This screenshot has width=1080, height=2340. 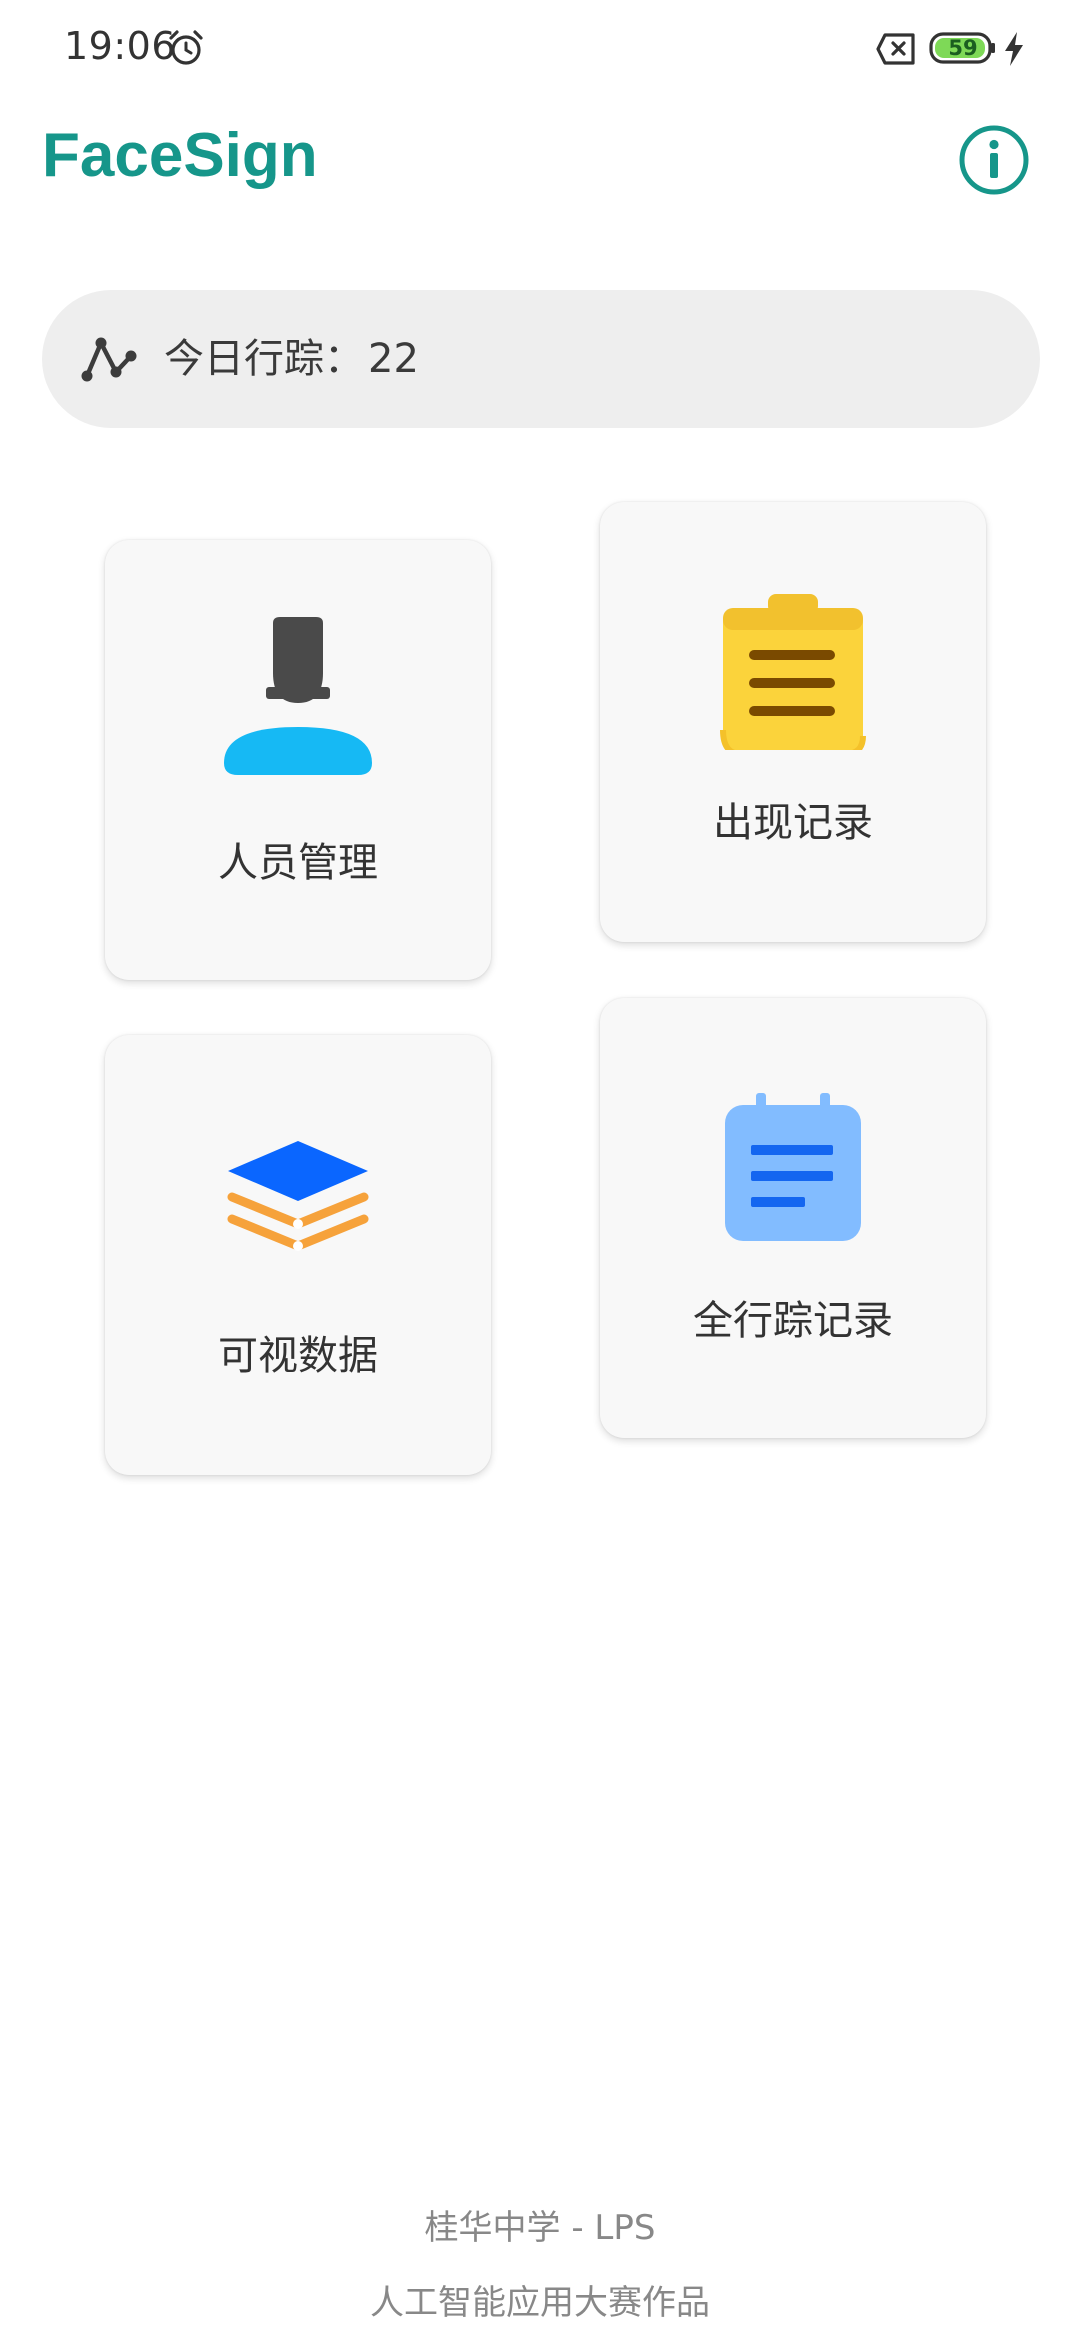 I want to click on layers-icon, so click(x=298, y=1196).